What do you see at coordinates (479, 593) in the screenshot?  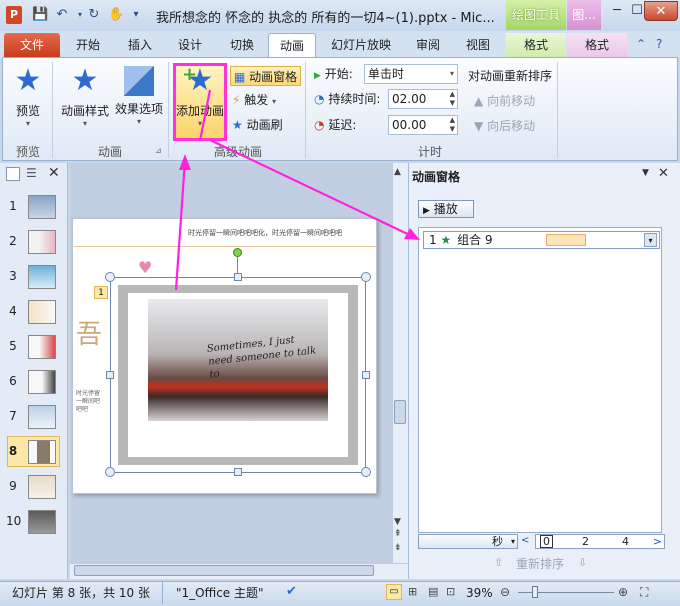 I see `zoom-level: 39%` at bounding box center [479, 593].